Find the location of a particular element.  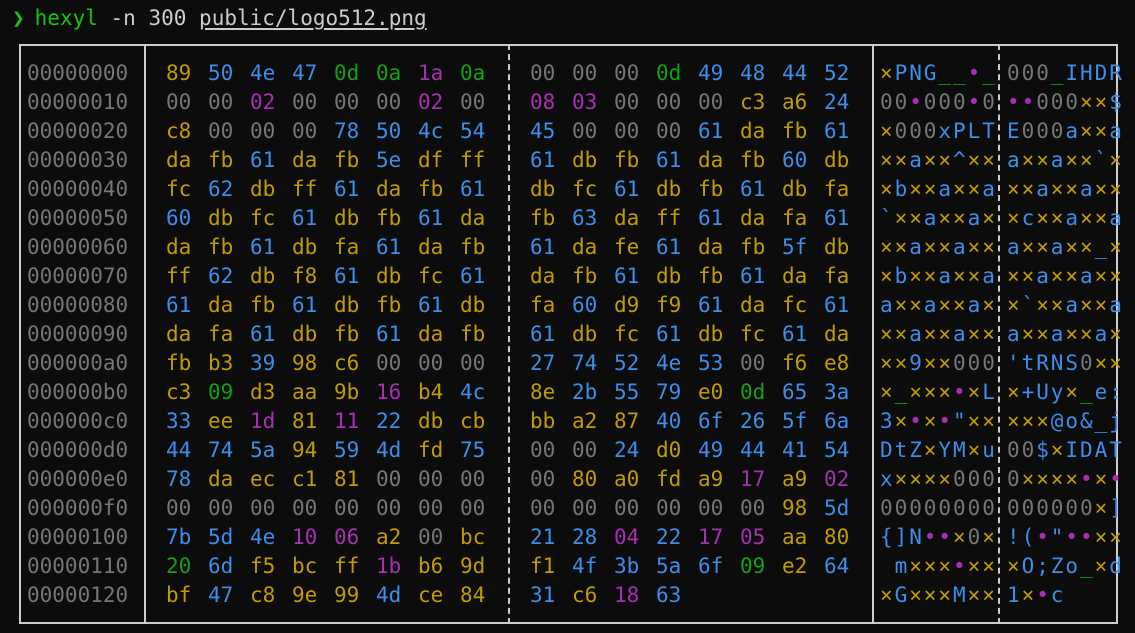

hex-byte: fd is located at coordinates (669, 479).